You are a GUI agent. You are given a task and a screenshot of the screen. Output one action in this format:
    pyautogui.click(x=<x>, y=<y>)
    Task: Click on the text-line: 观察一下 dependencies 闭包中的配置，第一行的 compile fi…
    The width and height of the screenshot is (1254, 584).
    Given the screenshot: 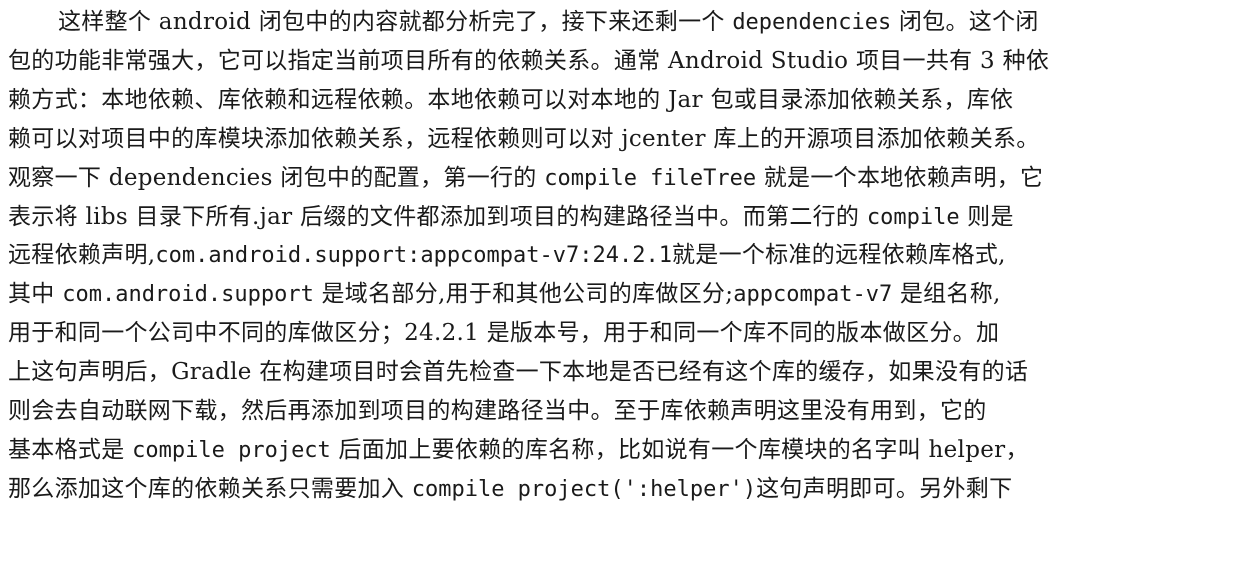 What is the action you would take?
    pyautogui.click(x=525, y=178)
    